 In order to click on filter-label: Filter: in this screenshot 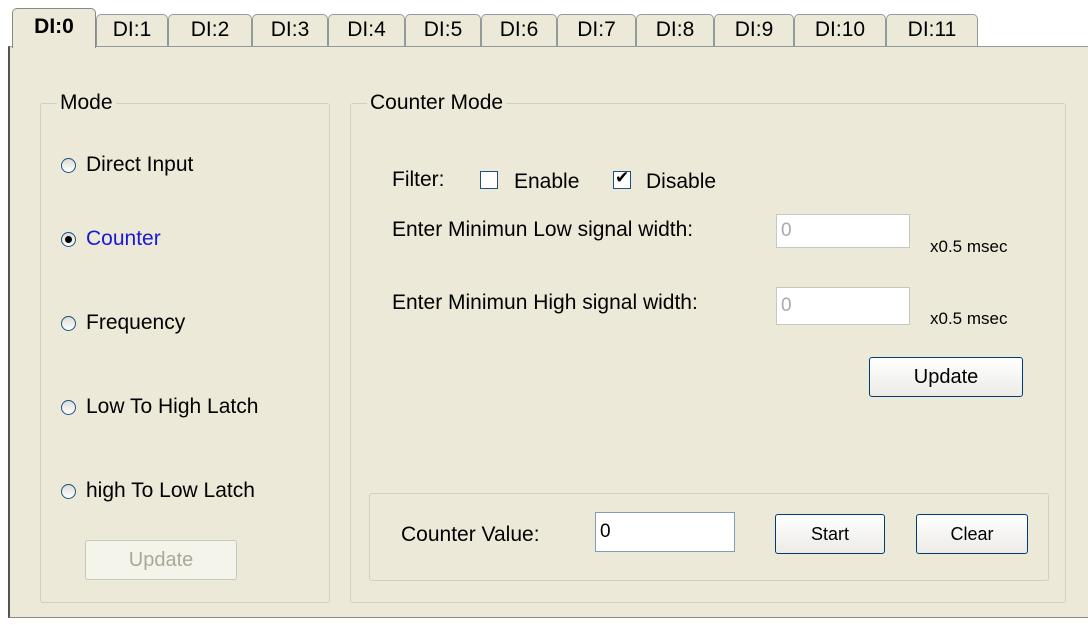, I will do `click(418, 179)`.